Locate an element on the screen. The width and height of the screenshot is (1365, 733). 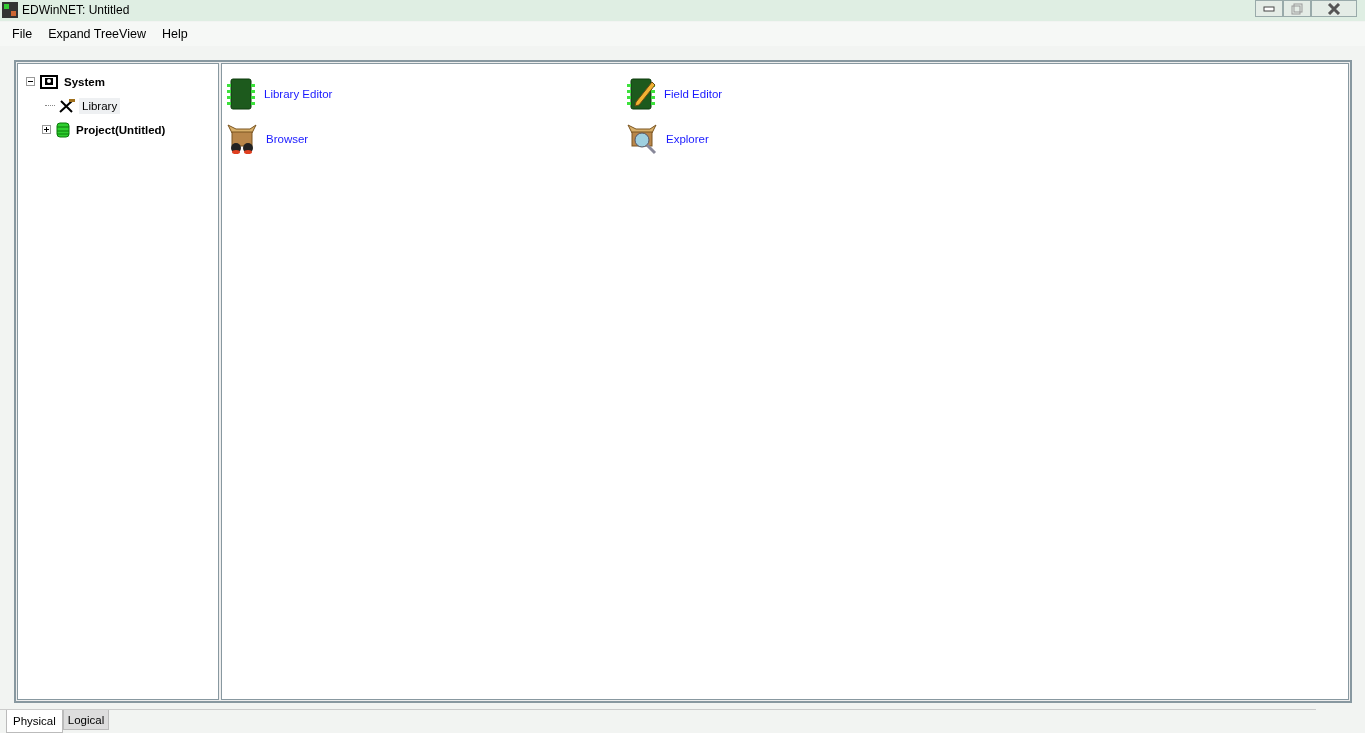
tree-item: System is located at coordinates (84, 81).